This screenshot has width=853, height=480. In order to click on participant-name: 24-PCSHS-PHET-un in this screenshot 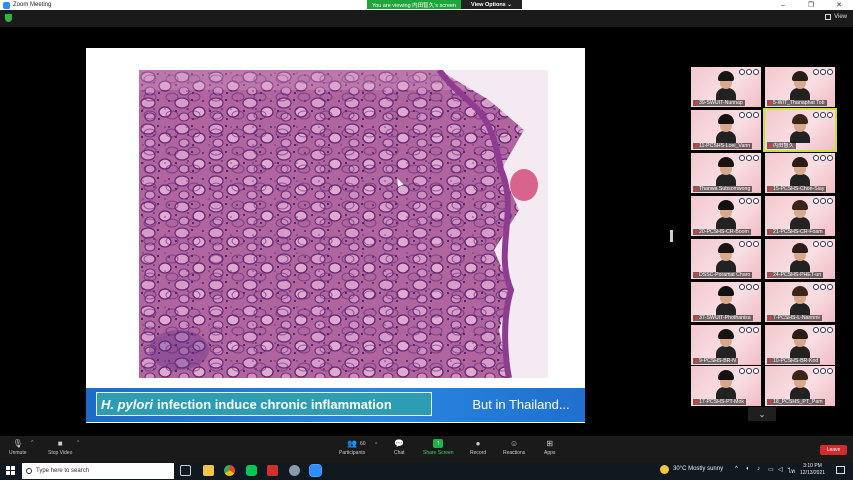, I will do `click(797, 275)`.